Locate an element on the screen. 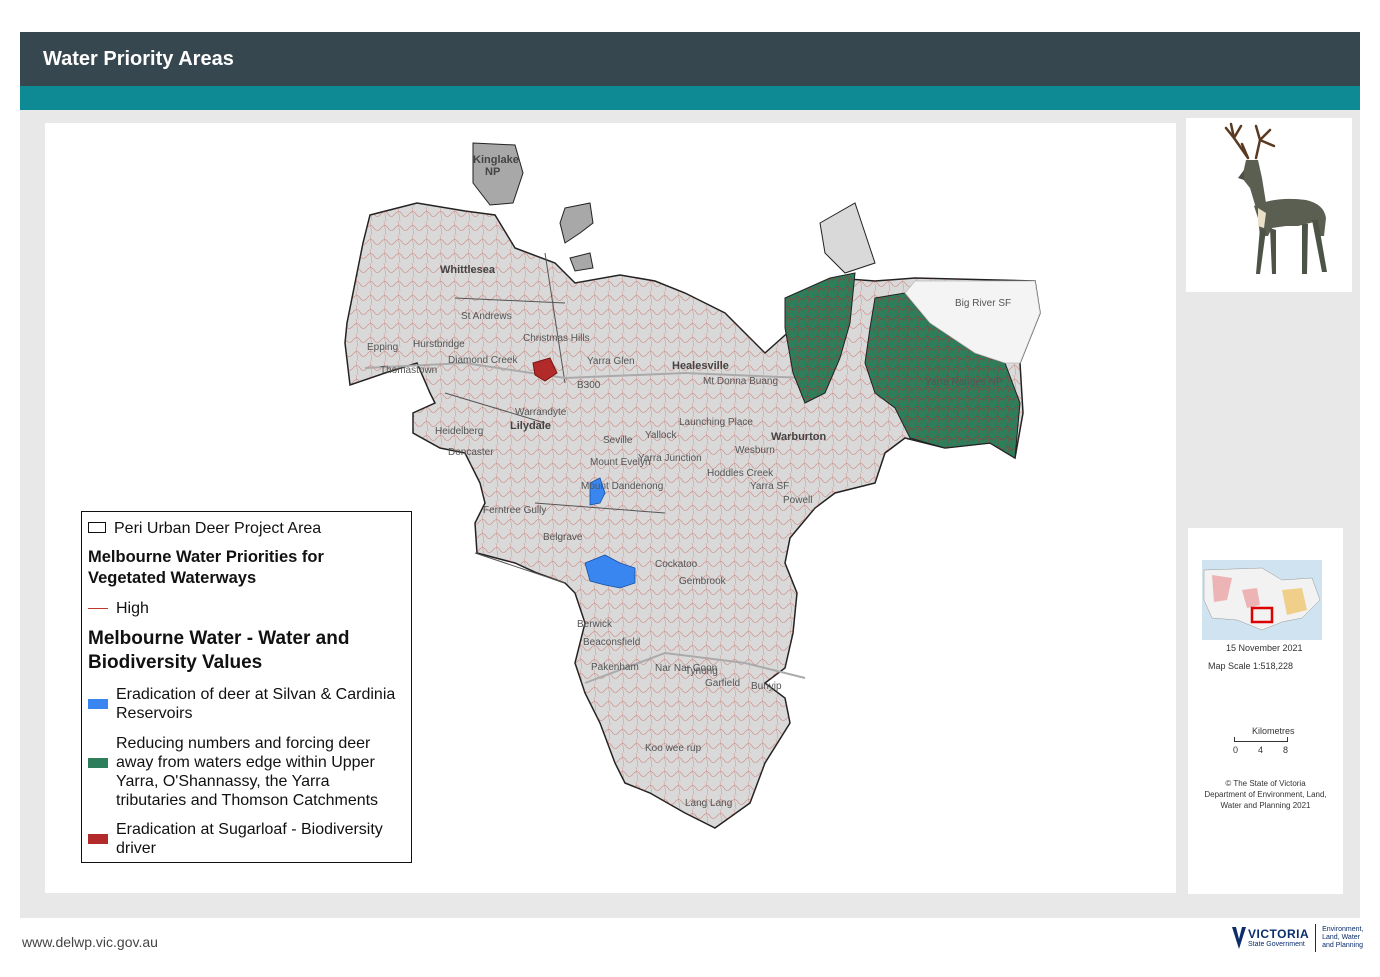 This screenshot has height=977, width=1380. upper-yarra-swatch is located at coordinates (98, 763).